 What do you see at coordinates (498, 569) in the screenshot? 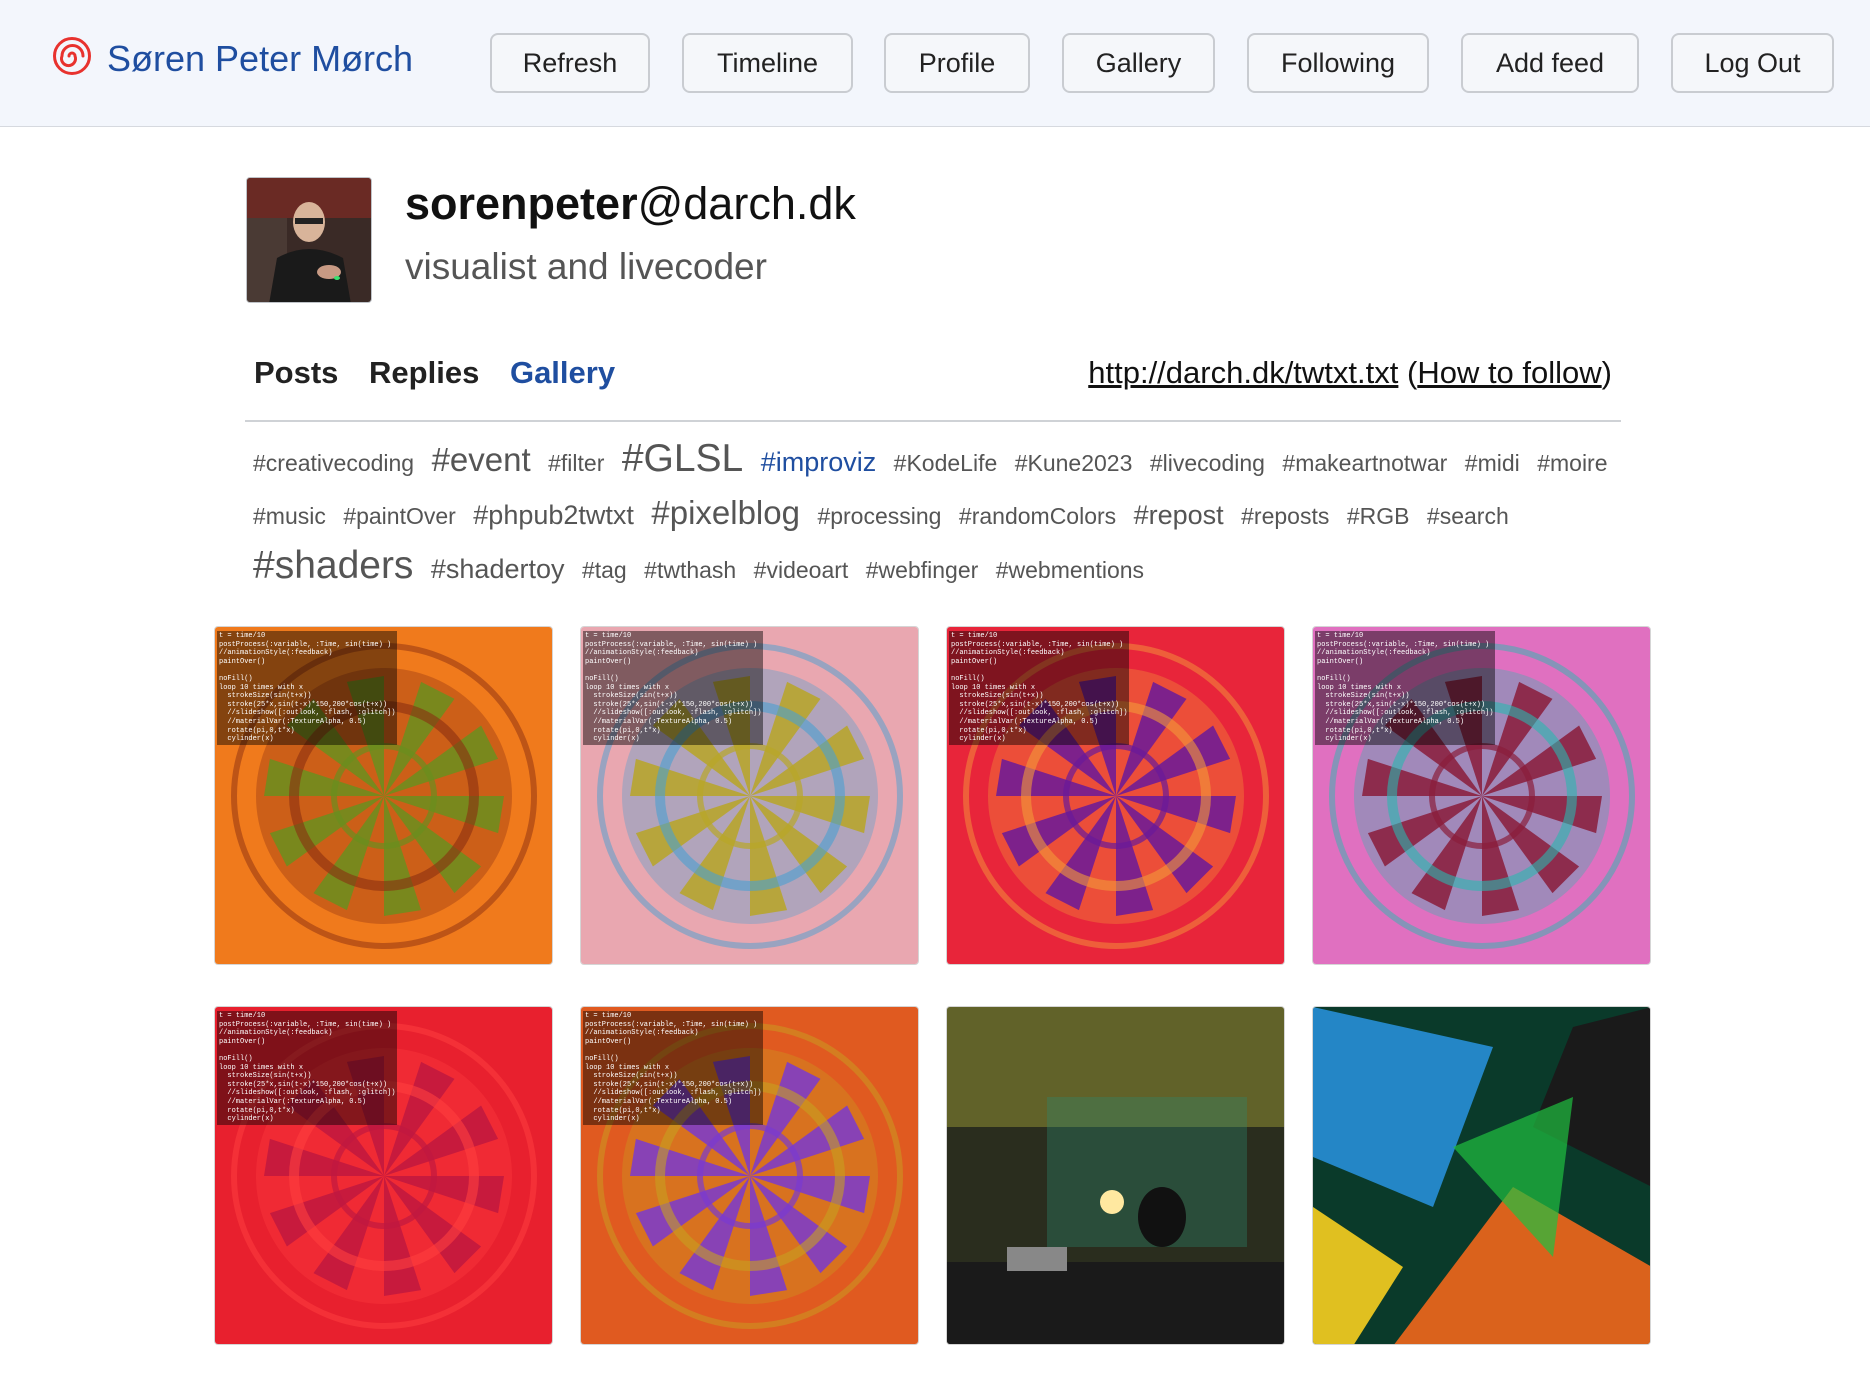
I see `tag-link: #shadertoy` at bounding box center [498, 569].